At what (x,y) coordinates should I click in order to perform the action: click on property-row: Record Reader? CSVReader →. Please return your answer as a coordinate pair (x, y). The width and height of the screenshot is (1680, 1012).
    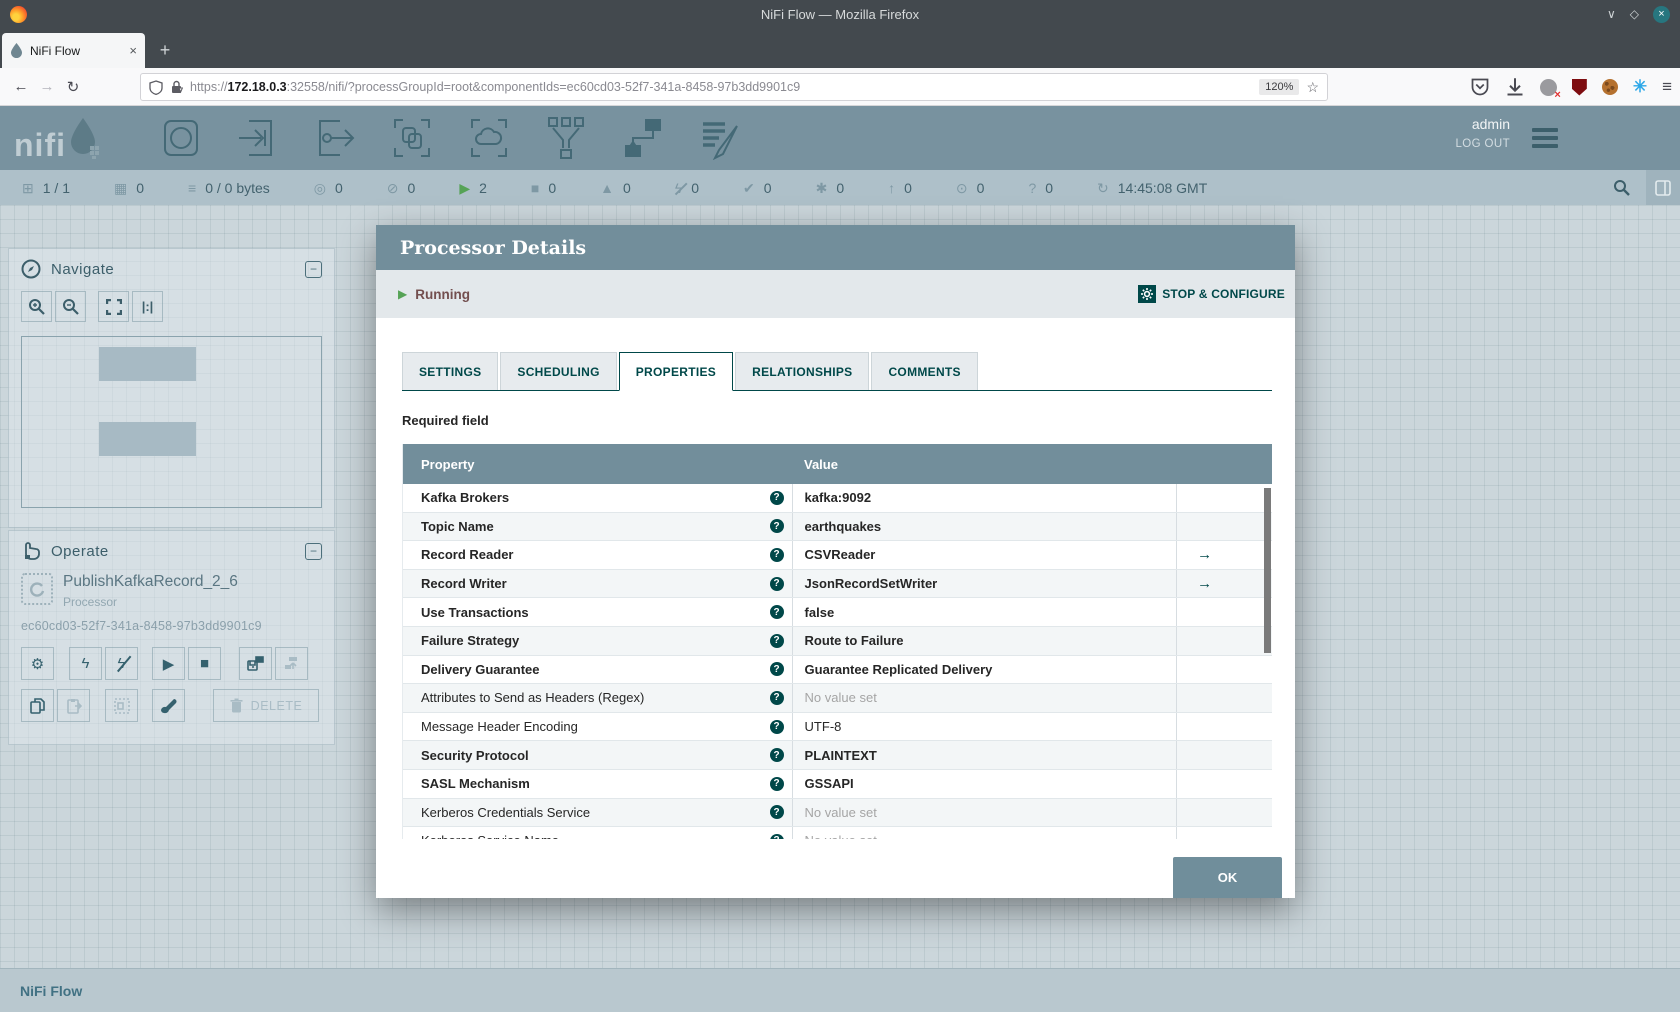
    Looking at the image, I should click on (837, 555).